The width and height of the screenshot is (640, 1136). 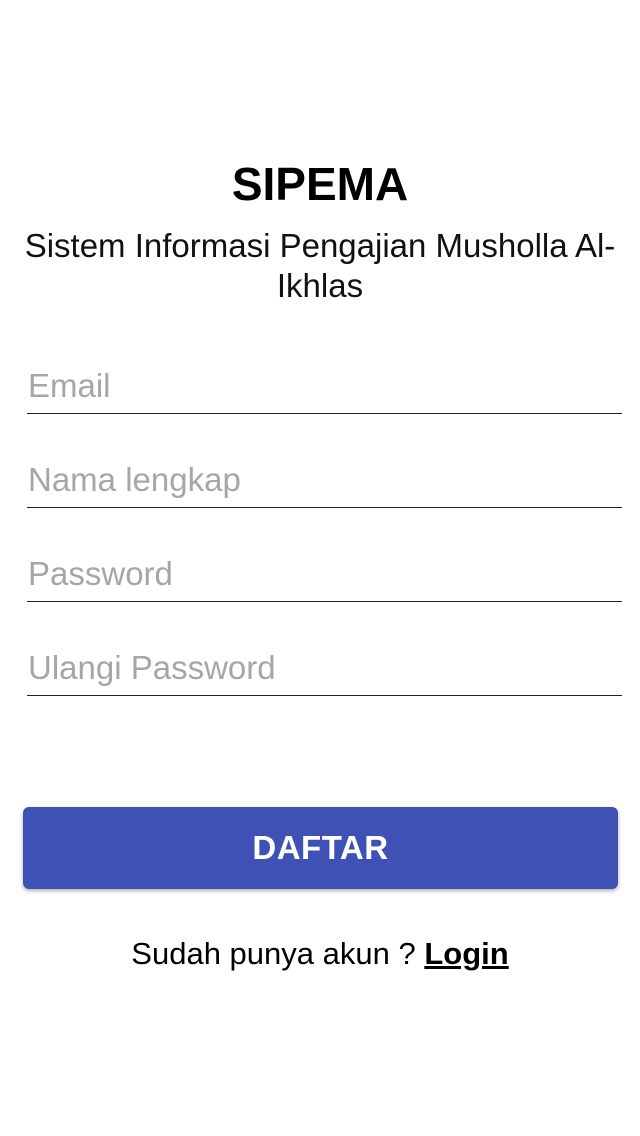 I want to click on full-name-field, so click(x=324, y=480).